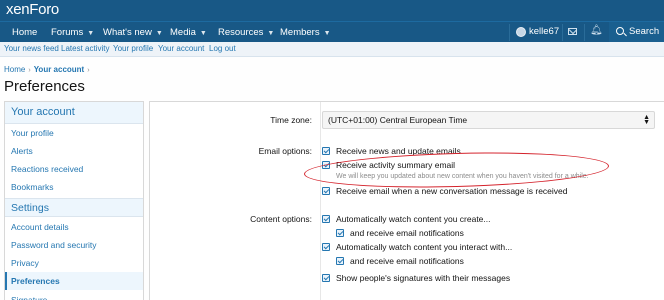  I want to click on sidebar-header: Your account, so click(74, 113).